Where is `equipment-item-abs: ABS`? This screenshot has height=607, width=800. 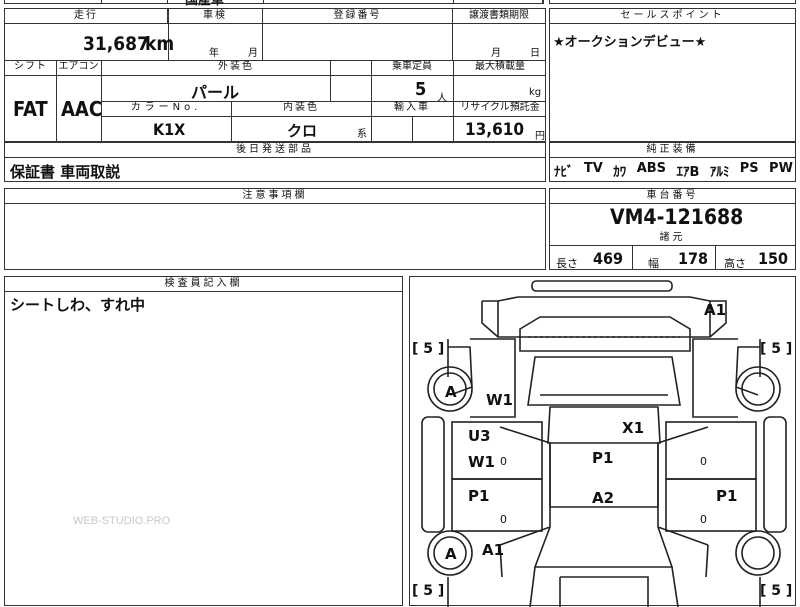 equipment-item-abs: ABS is located at coordinates (651, 168).